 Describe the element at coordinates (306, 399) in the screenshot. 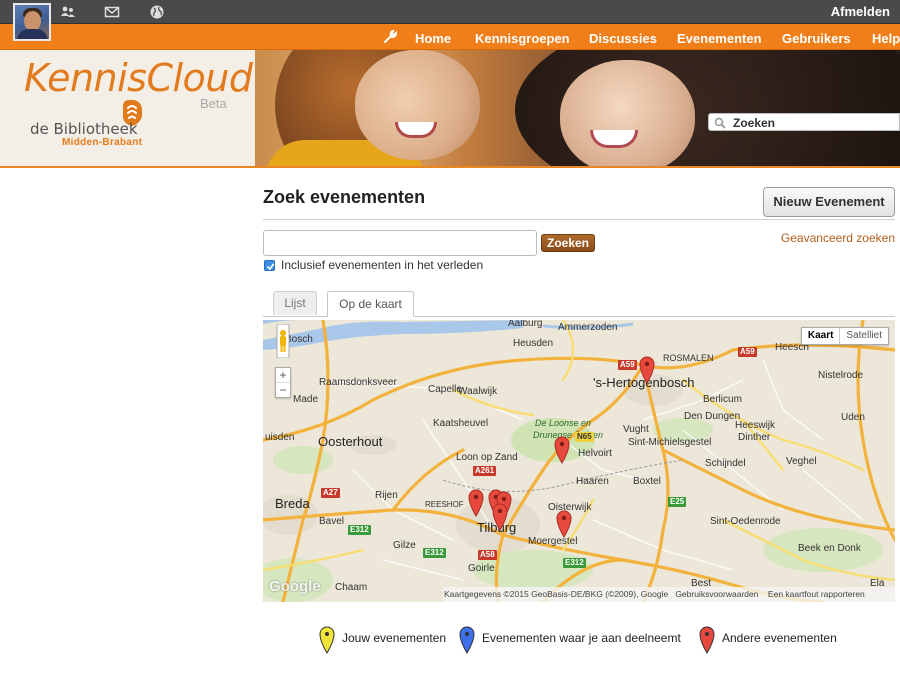

I see `map-label: Made` at that location.